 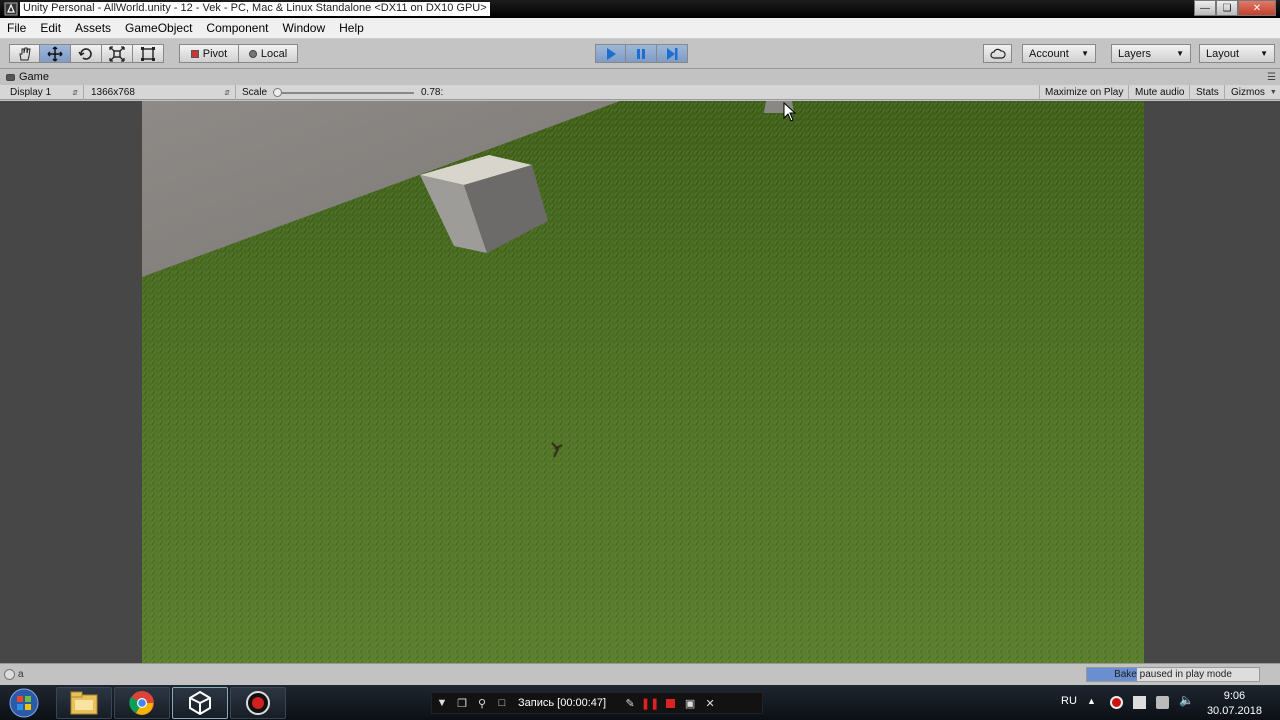 I want to click on minimize-button: —, so click(x=1205, y=8).